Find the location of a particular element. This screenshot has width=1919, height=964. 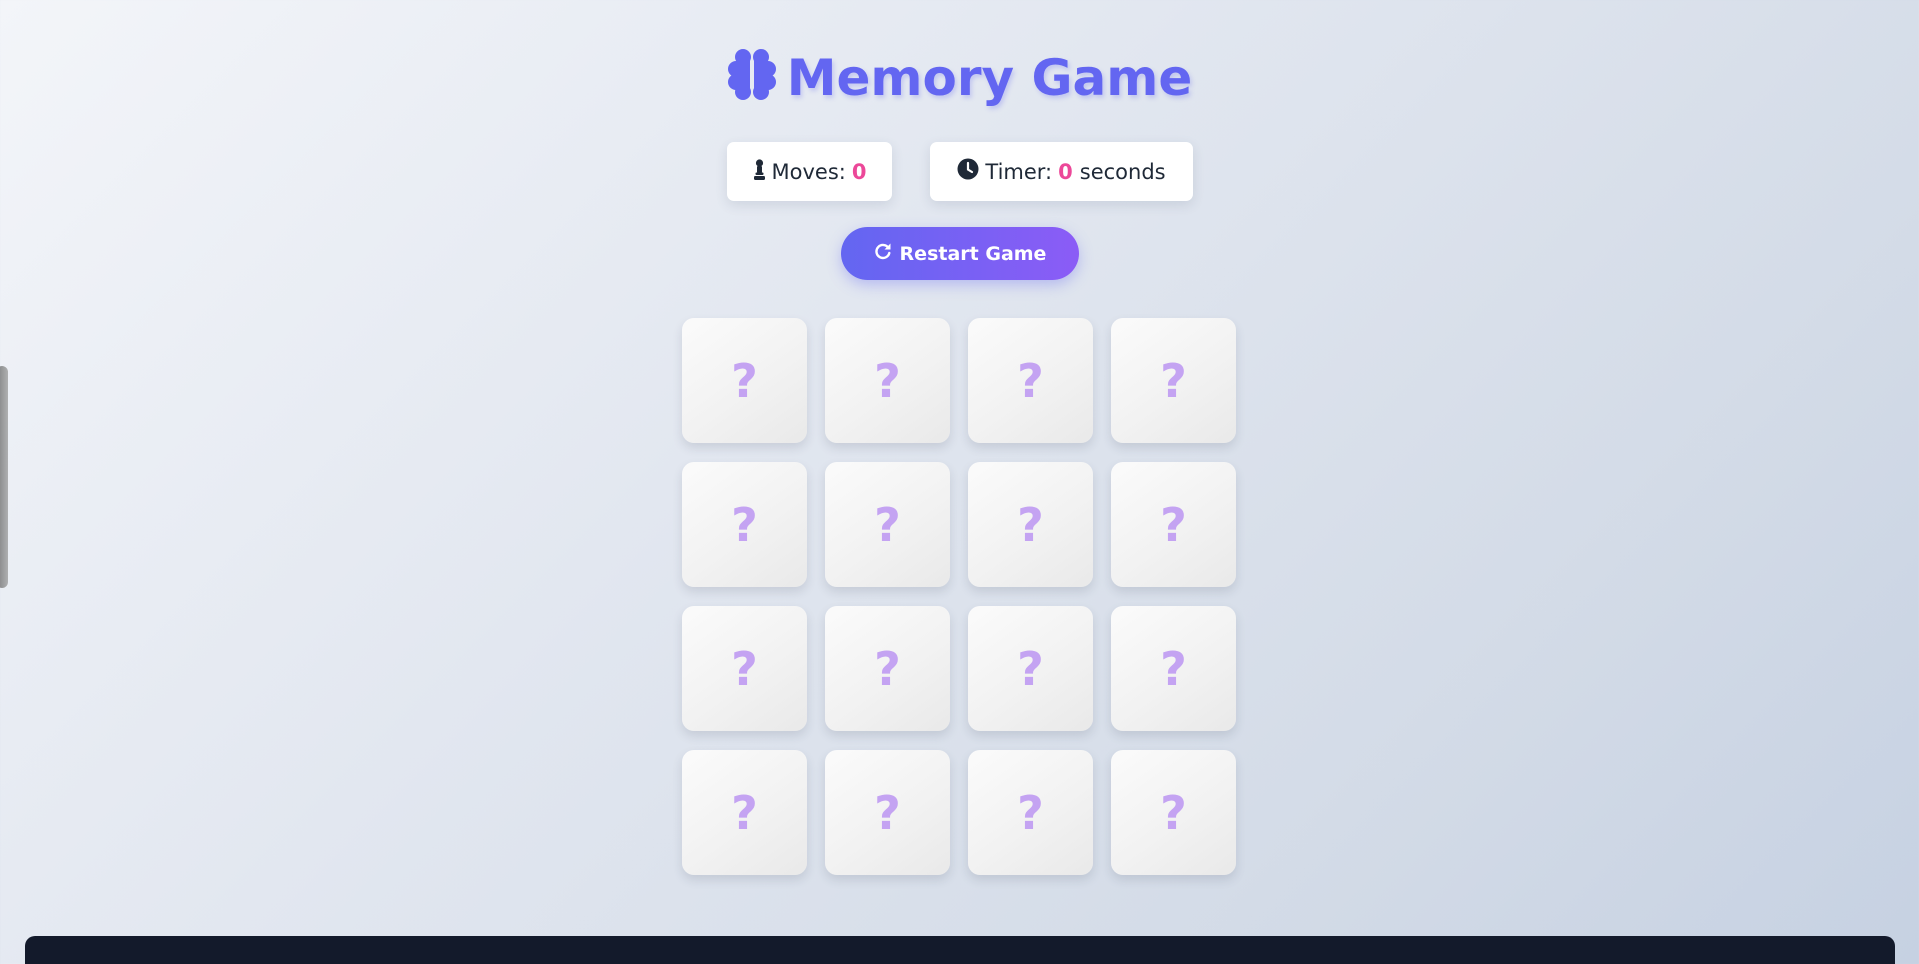

moves-value: 0 is located at coordinates (859, 171).